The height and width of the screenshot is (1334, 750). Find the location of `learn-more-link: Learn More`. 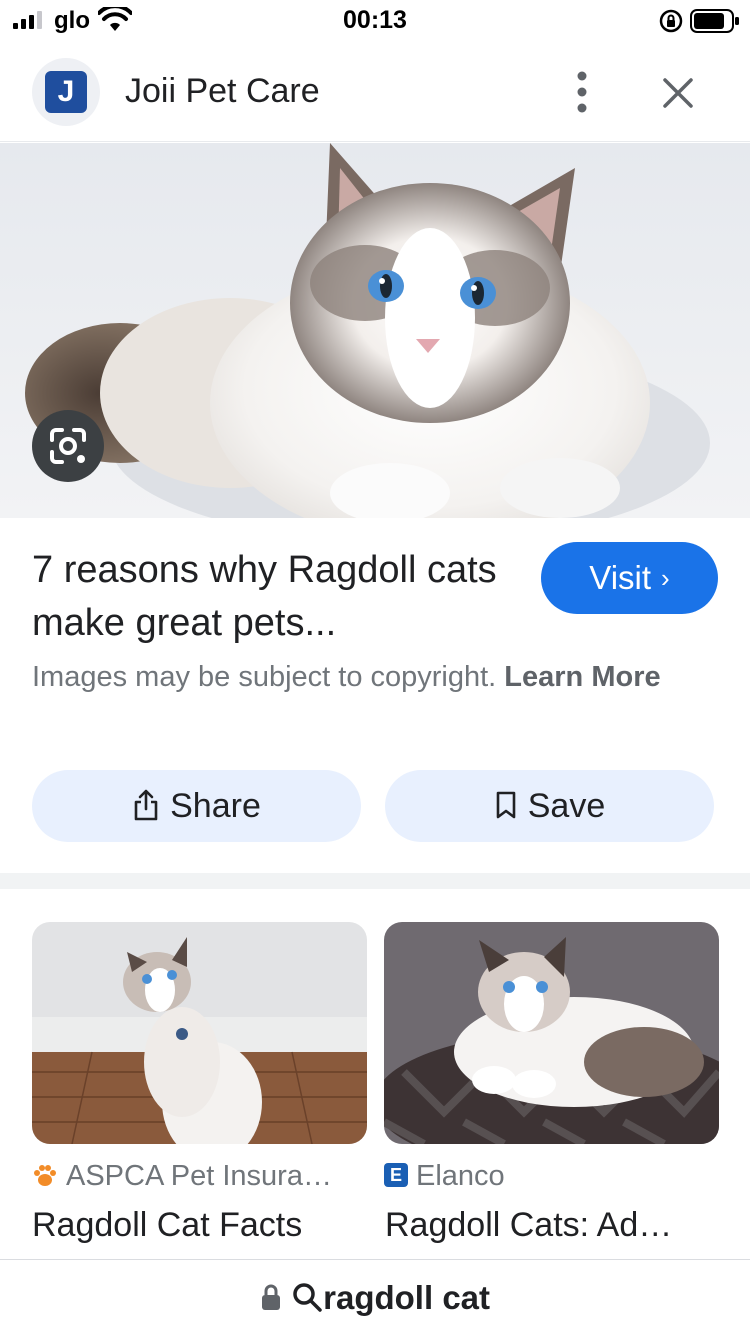

learn-more-link: Learn More is located at coordinates (582, 677).